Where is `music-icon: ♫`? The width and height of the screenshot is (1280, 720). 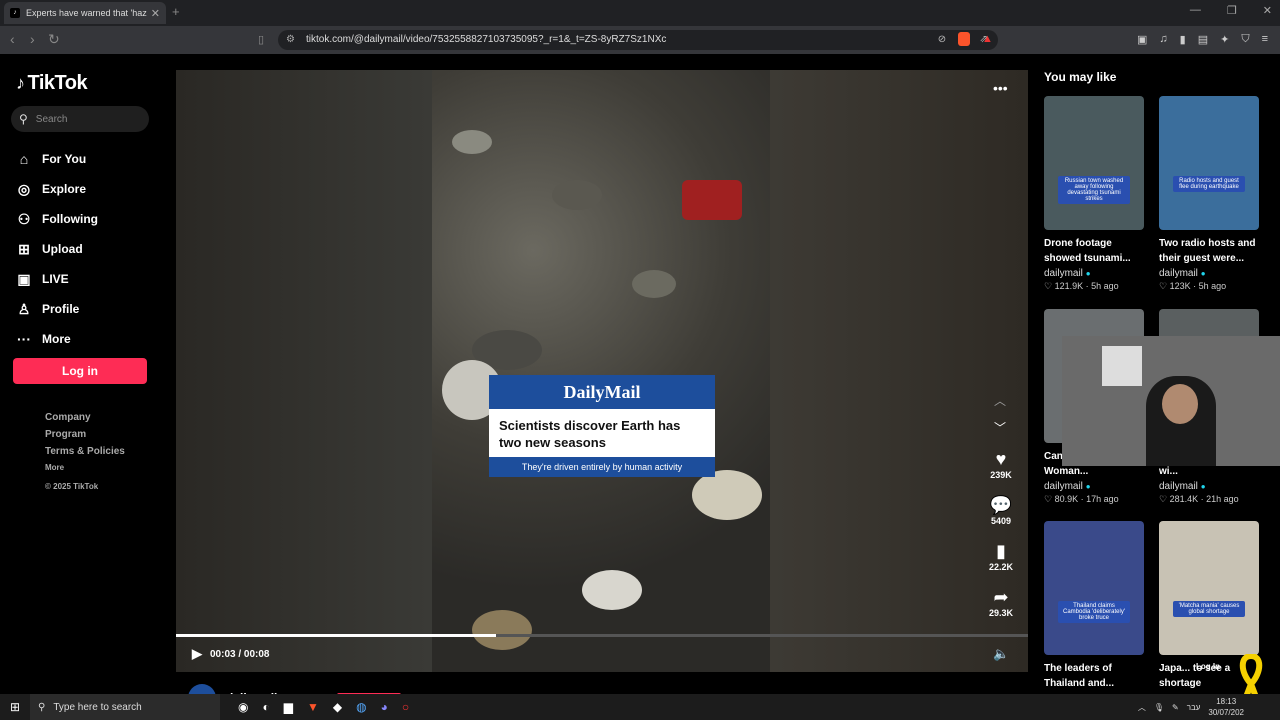
music-icon: ♫ is located at coordinates (1163, 39).